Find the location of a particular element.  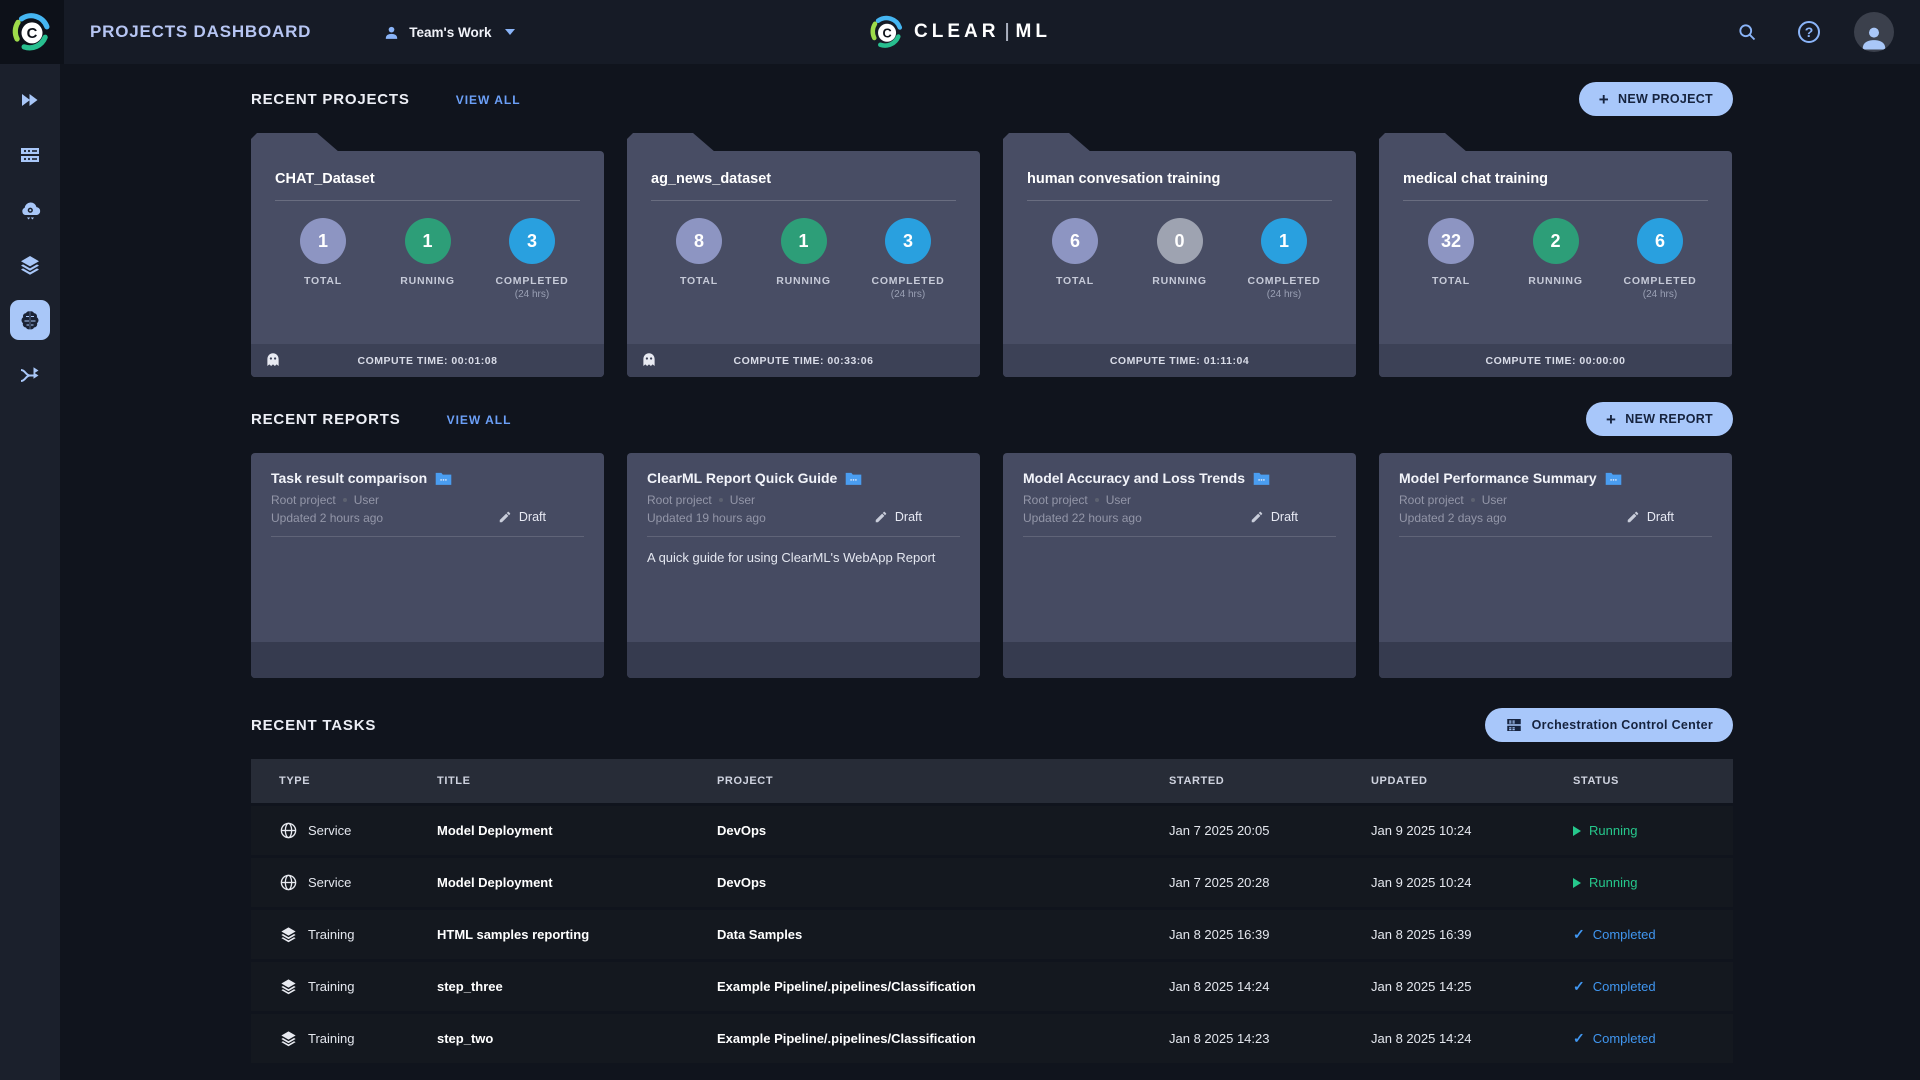

clearml-logo-icon: C is located at coordinates (32, 32).